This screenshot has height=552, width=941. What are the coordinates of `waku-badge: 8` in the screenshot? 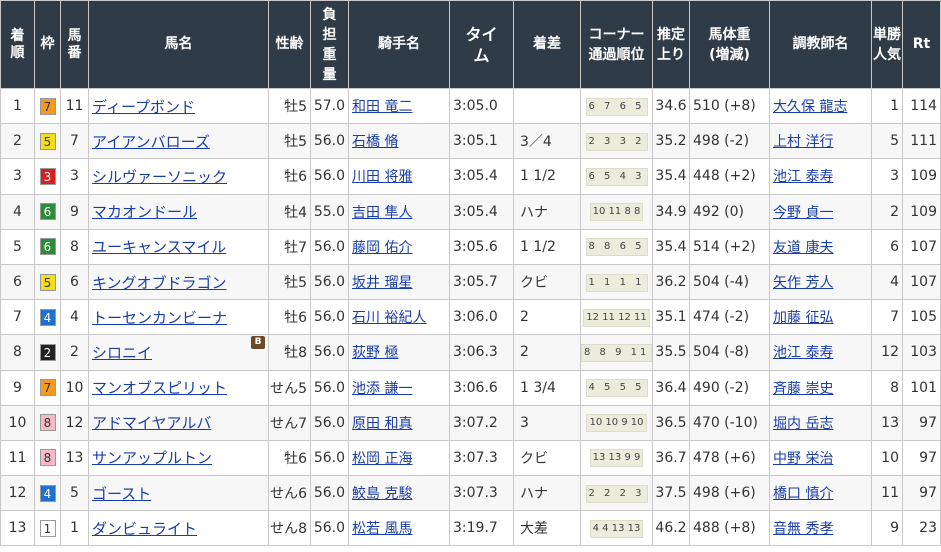 It's located at (47, 458).